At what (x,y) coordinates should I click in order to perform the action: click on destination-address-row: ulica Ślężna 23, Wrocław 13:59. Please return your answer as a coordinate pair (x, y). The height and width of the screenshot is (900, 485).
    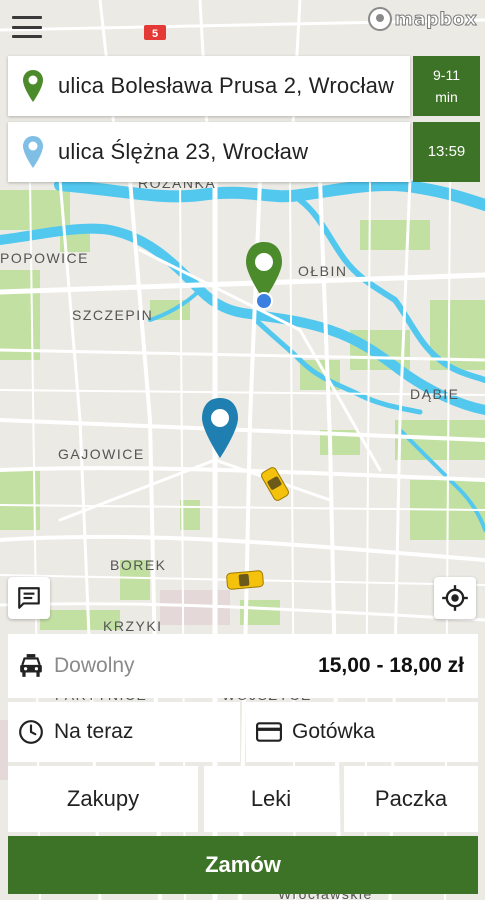
    Looking at the image, I should click on (244, 152).